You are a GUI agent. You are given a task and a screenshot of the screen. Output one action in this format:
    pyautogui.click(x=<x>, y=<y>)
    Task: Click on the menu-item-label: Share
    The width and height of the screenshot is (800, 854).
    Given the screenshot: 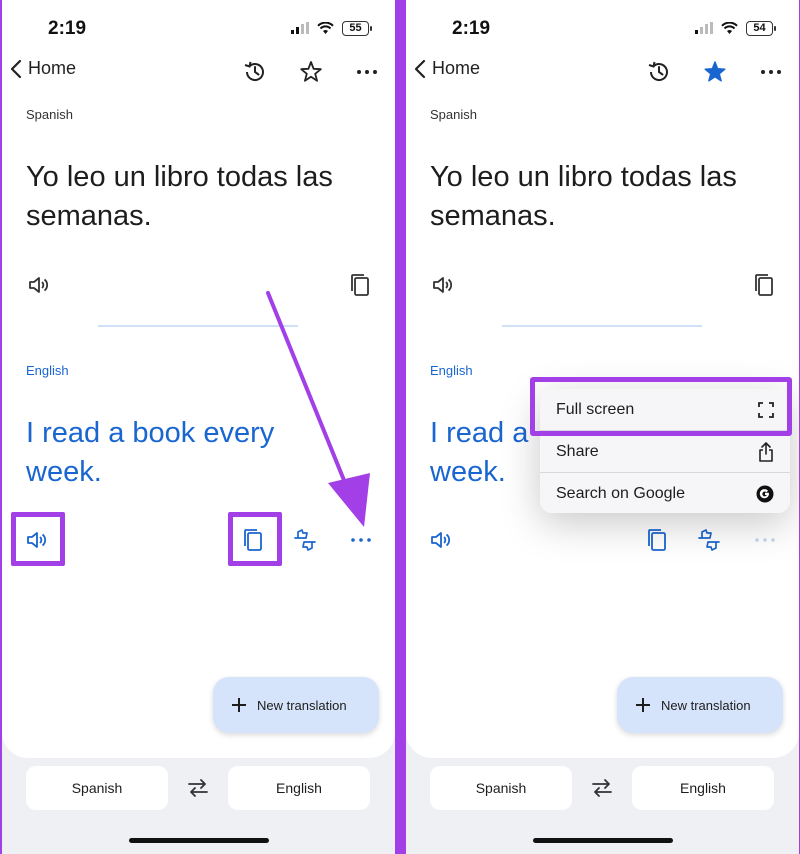 What is the action you would take?
    pyautogui.click(x=577, y=451)
    